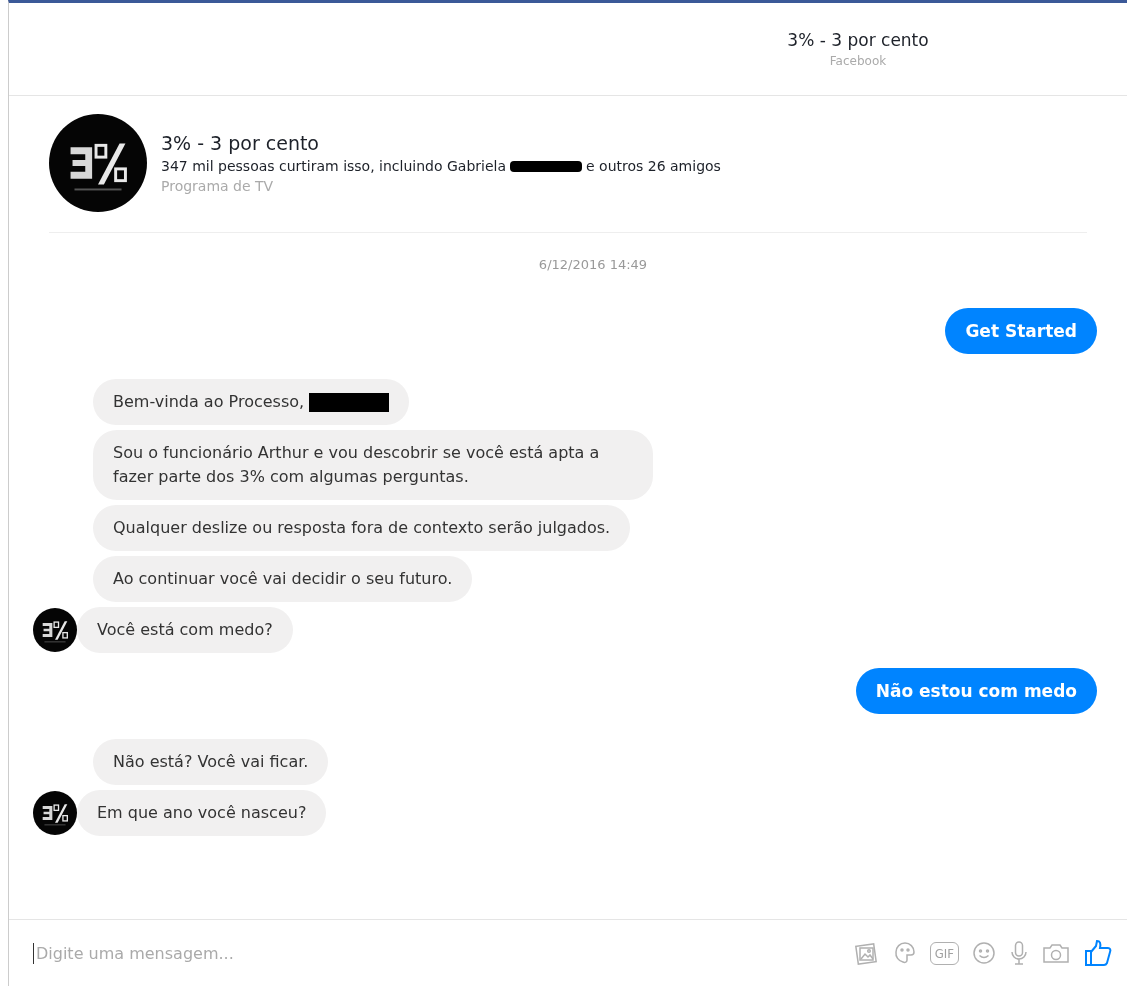  Describe the element at coordinates (185, 630) in the screenshot. I see `message-bubble: Você está com medo?` at that location.